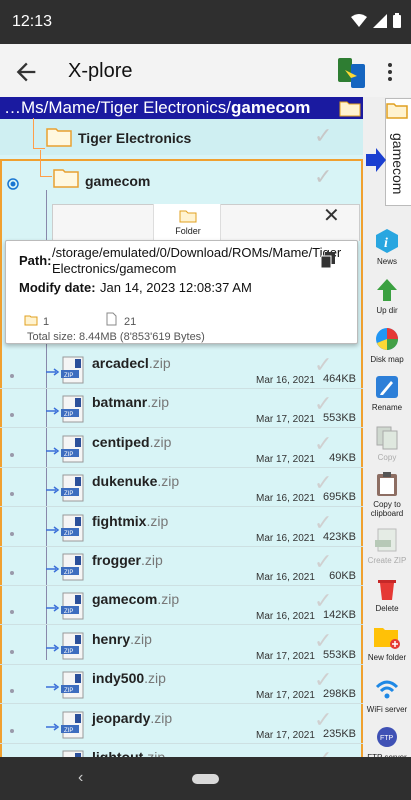 The width and height of the screenshot is (411, 800). What do you see at coordinates (122, 638) in the screenshot?
I see `file-name: henry.zip` at bounding box center [122, 638].